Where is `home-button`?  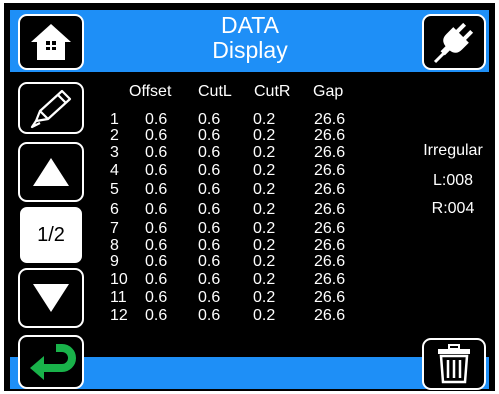 home-button is located at coordinates (51, 42).